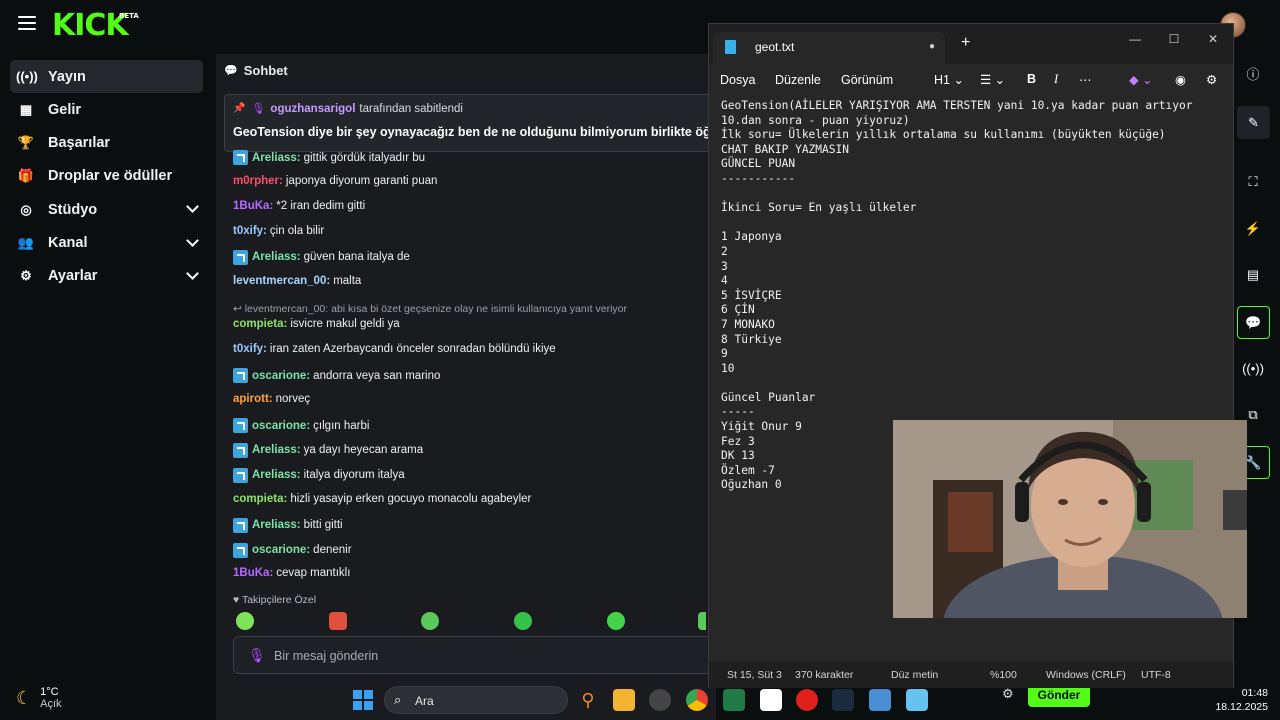 This screenshot has width=1280, height=720. I want to click on new-tab-icon: +, so click(965, 43).